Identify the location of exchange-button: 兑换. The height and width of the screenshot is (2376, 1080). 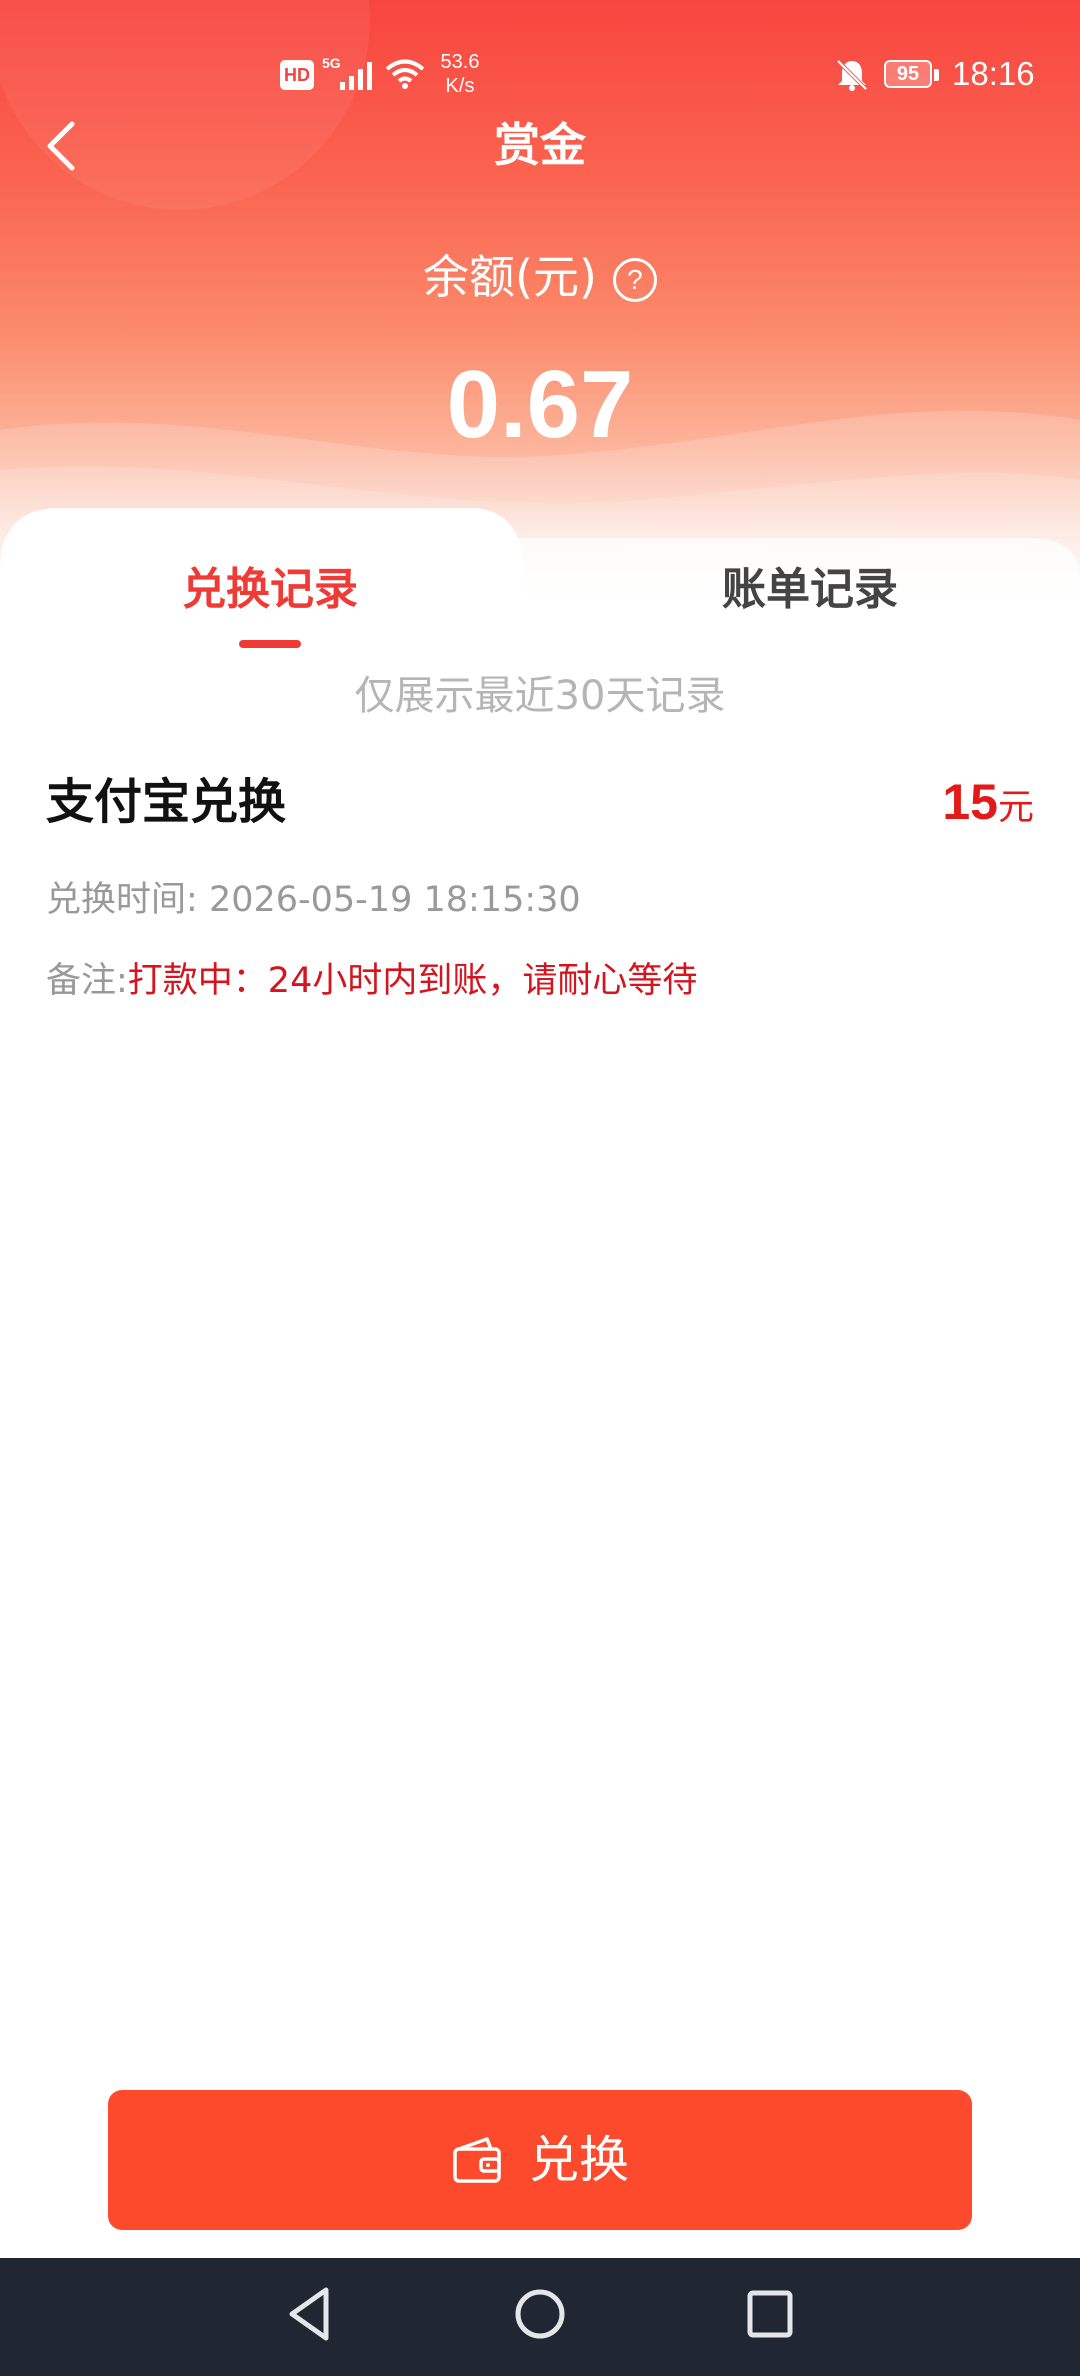
(540, 2160).